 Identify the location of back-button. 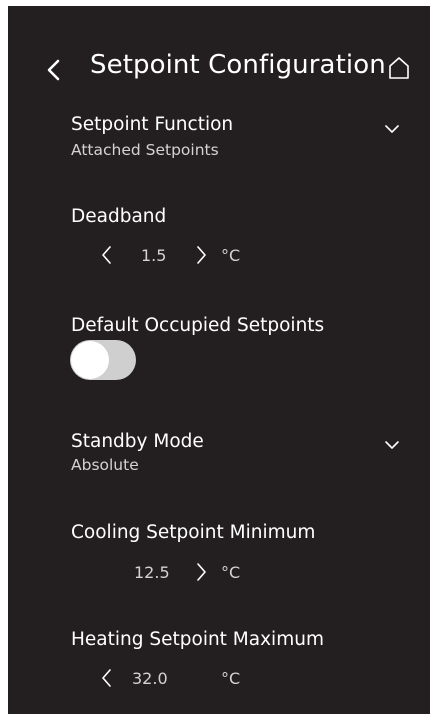
(54, 70).